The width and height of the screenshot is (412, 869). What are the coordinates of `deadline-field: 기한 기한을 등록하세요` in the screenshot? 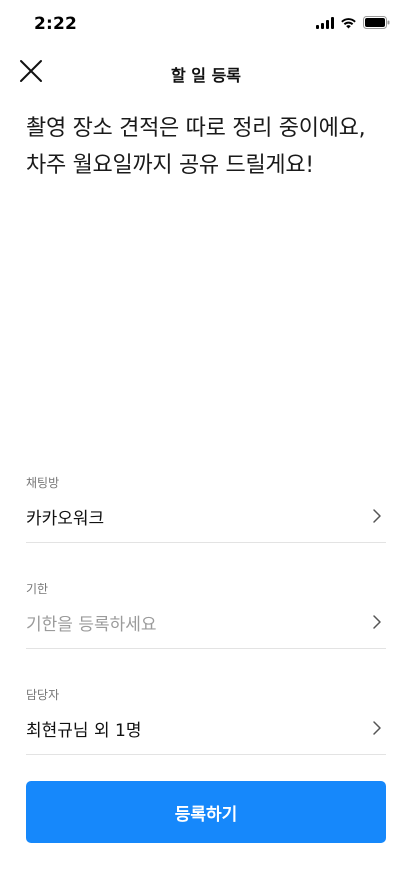 It's located at (206, 614).